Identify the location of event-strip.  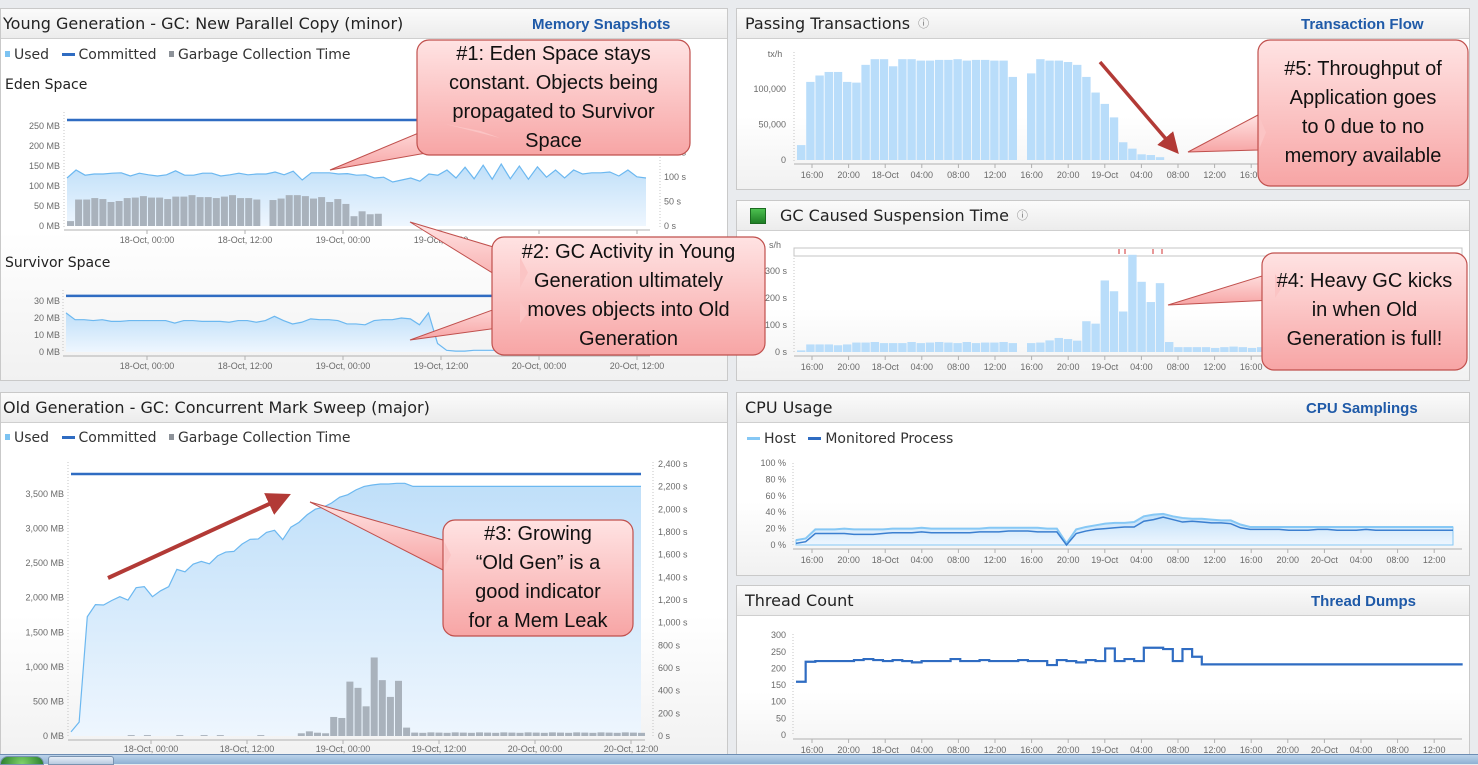
(1128, 252).